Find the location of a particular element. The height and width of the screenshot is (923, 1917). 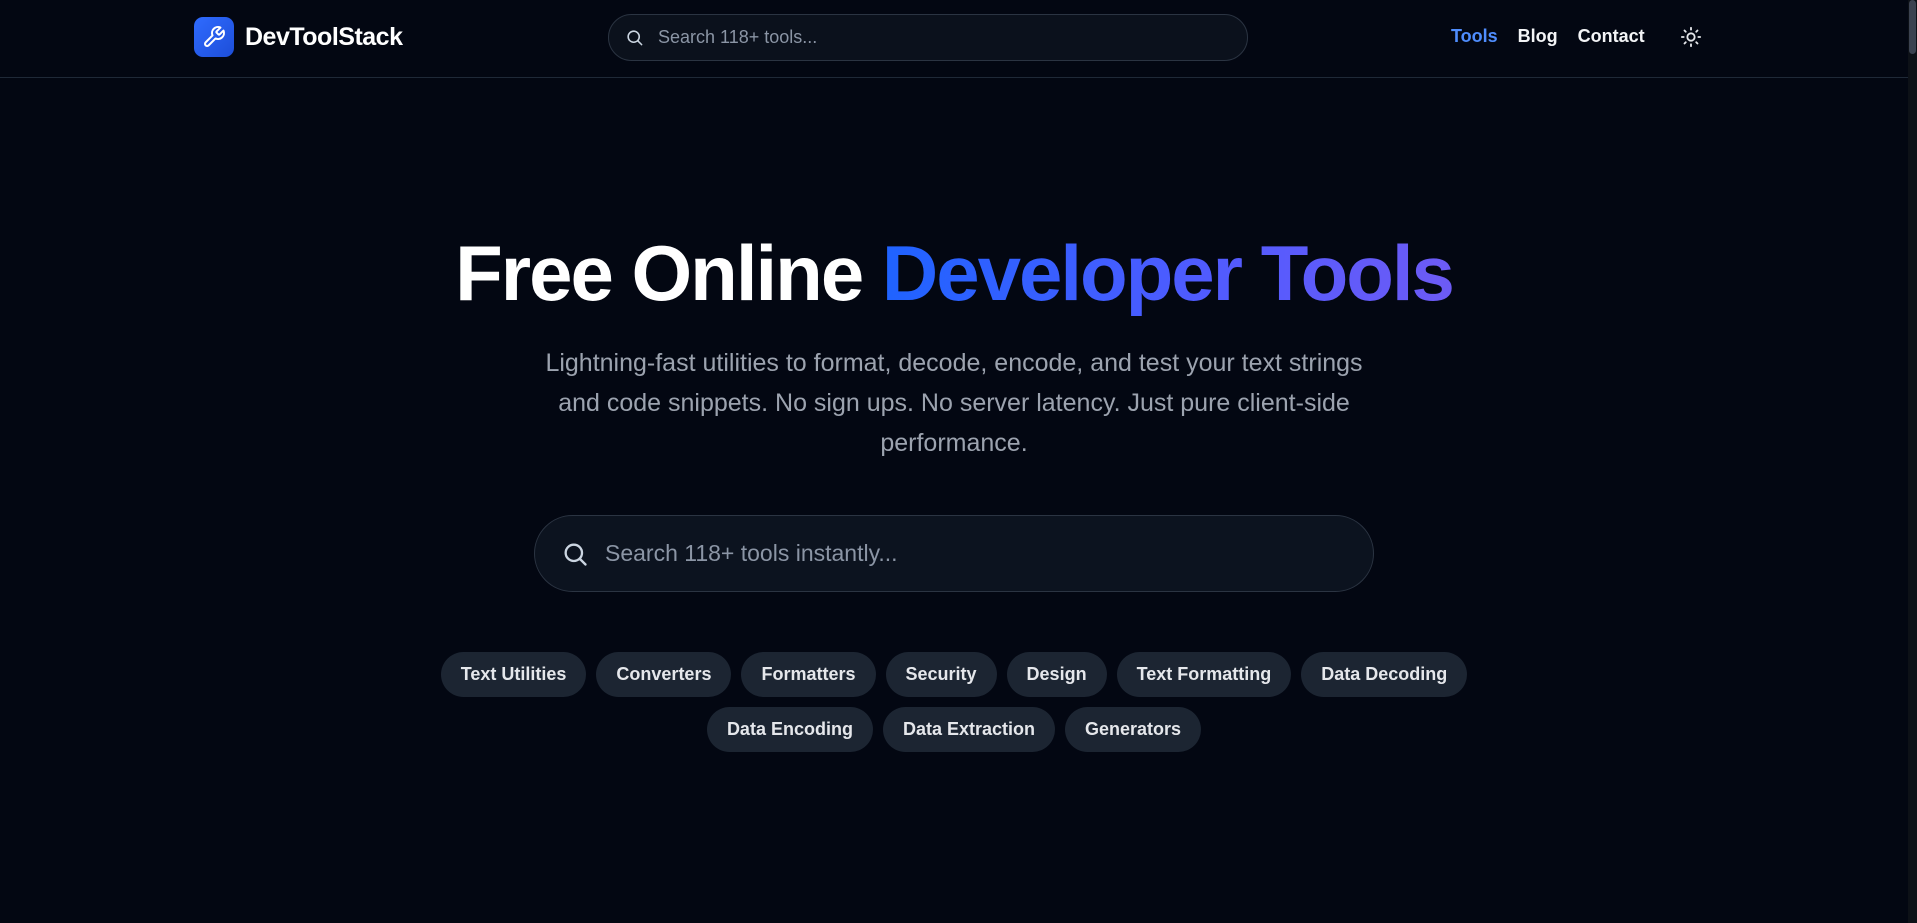

site-header: DevToolStack Tools Blog Contact is located at coordinates (954, 39).